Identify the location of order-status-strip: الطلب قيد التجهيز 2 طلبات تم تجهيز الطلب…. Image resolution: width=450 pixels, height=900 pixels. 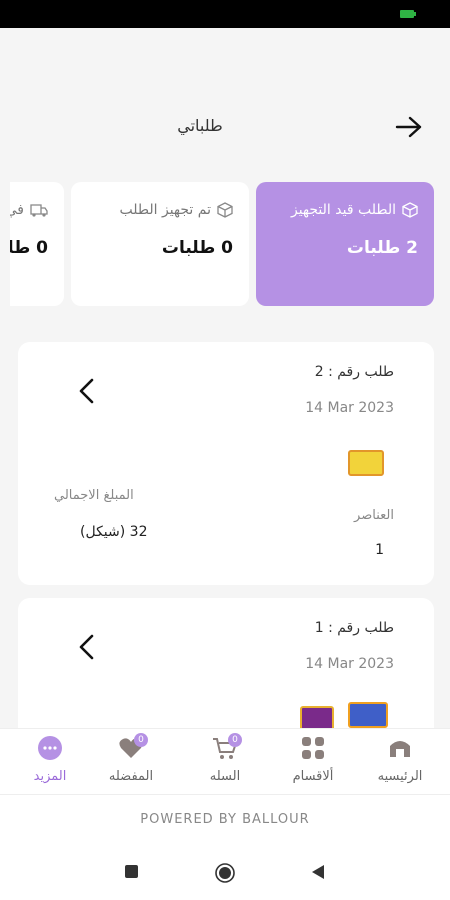
(225, 245).